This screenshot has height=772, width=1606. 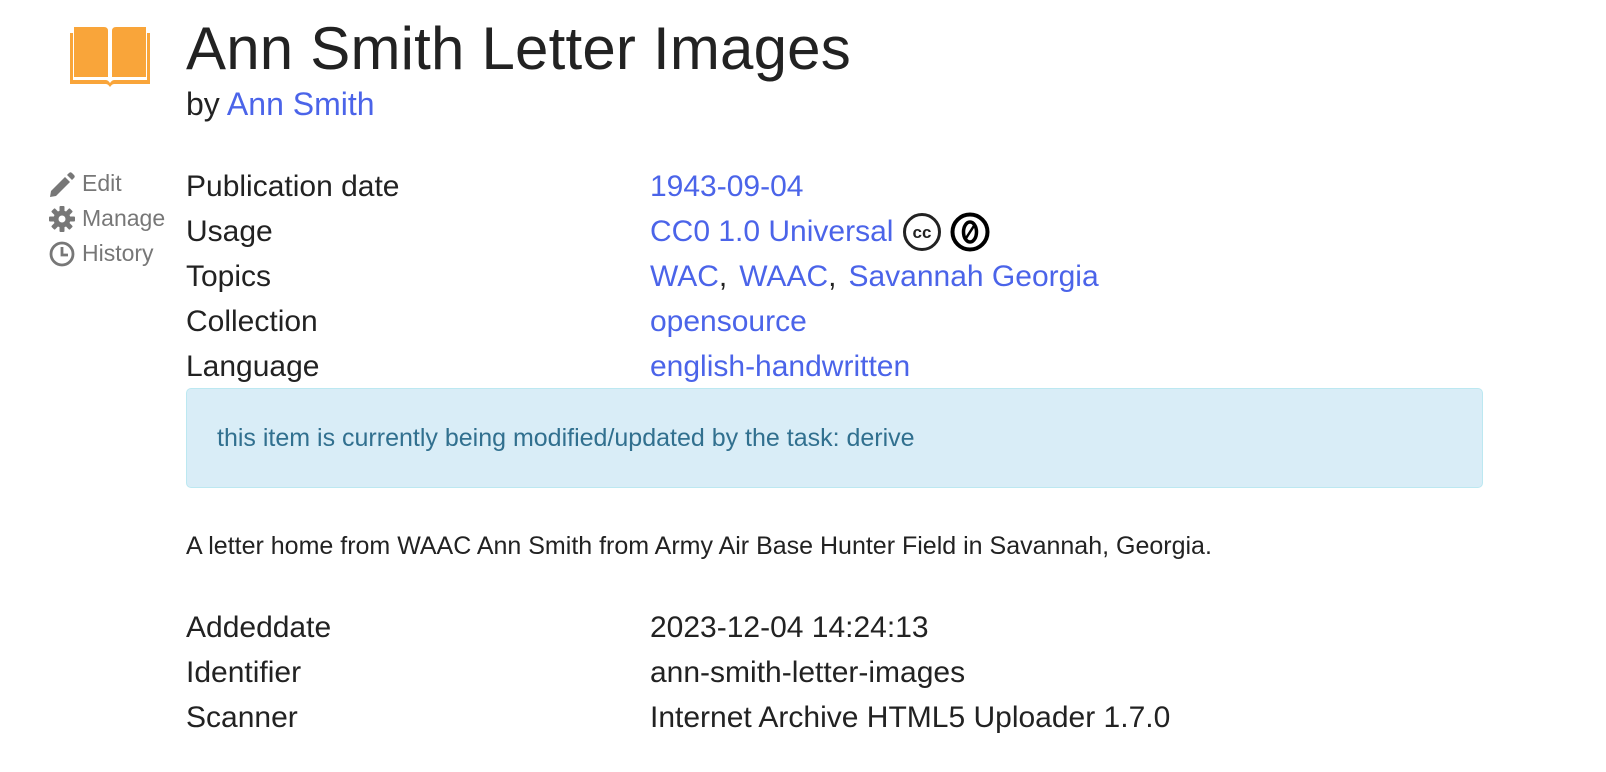 I want to click on metadata-row-publication-date: Publication date 1943-09-04, so click(x=836, y=186).